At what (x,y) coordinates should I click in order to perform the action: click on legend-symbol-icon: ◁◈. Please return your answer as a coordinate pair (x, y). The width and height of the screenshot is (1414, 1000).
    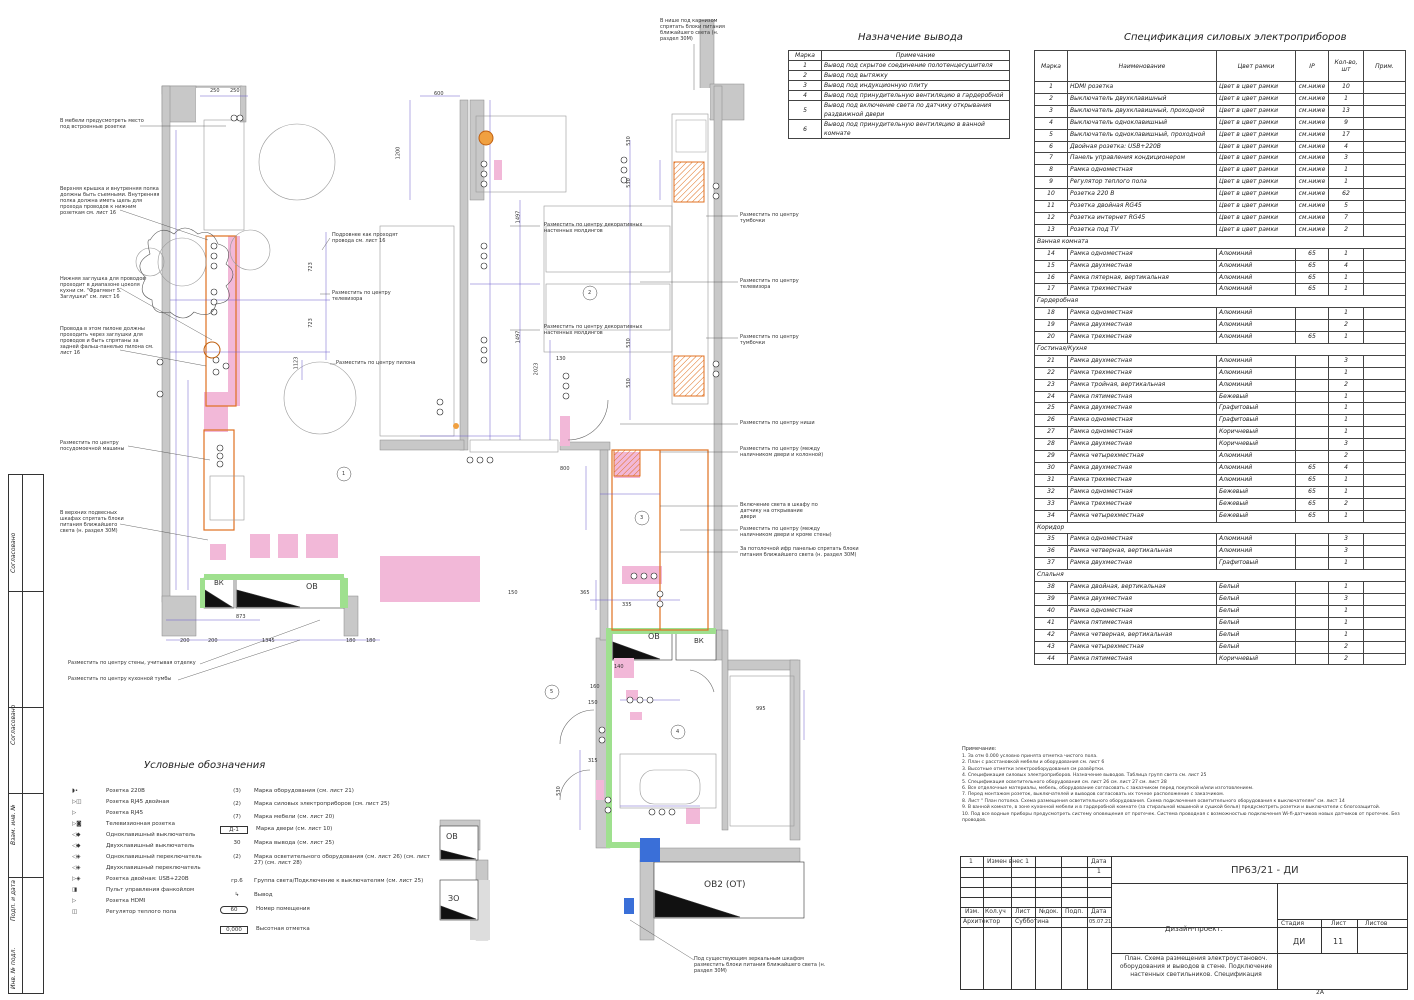
    Looking at the image, I should click on (76, 868).